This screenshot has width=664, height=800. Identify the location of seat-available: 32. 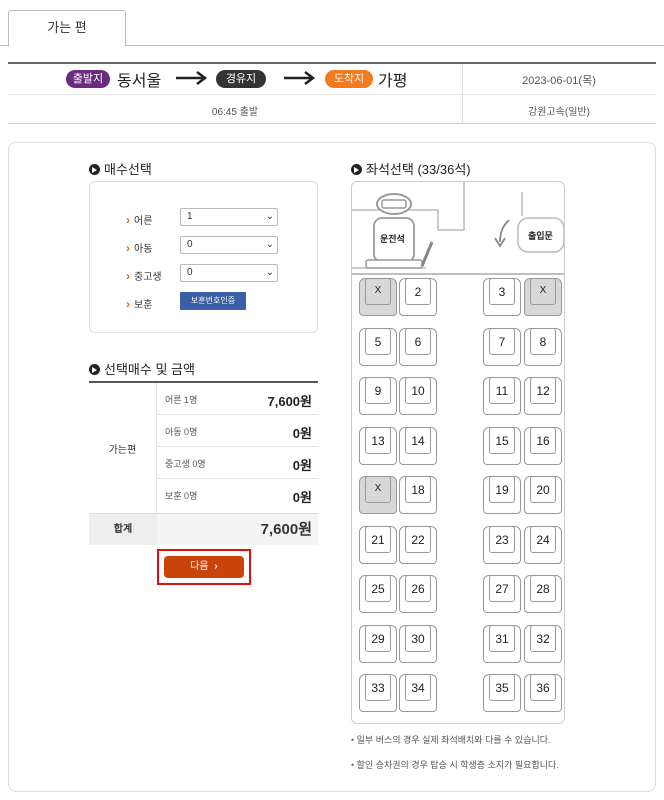
(543, 644).